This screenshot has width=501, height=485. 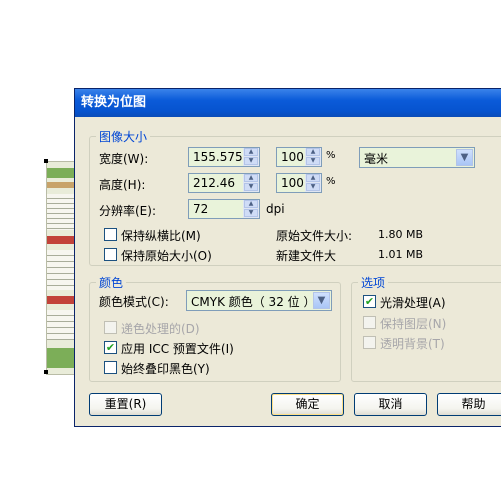 What do you see at coordinates (251, 187) in the screenshot?
I see `height-down-icon: ▼` at bounding box center [251, 187].